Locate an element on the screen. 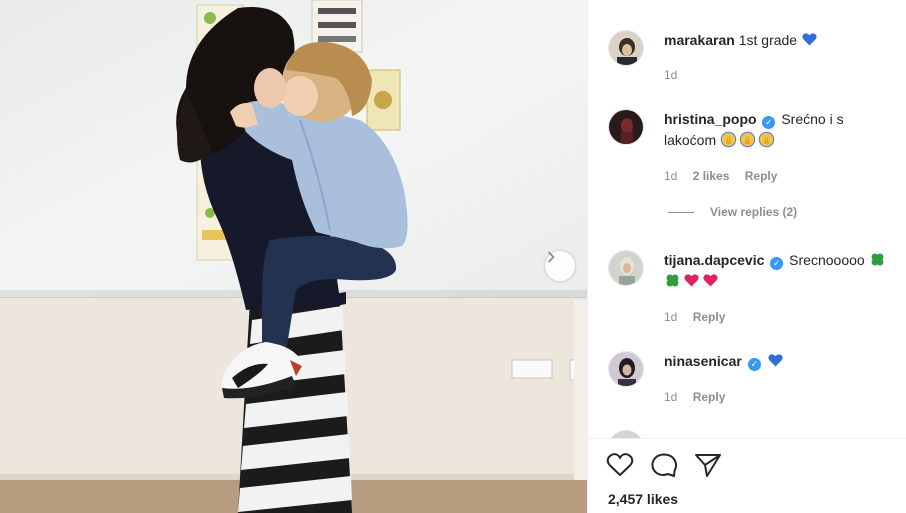 The image size is (906, 513). share-icon is located at coordinates (708, 465).